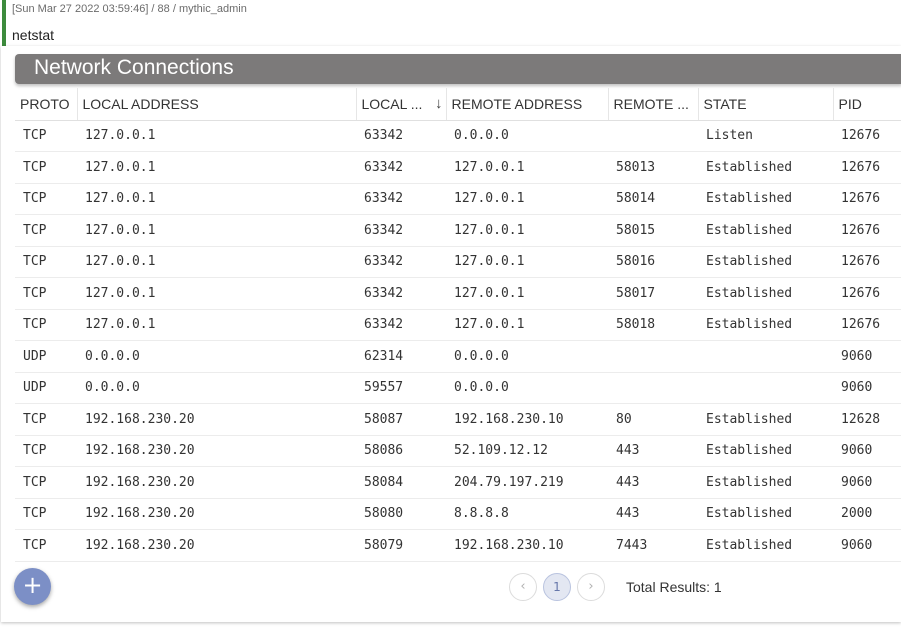  What do you see at coordinates (401, 104) in the screenshot?
I see `column-header-local-port: LOCAL ... ↓` at bounding box center [401, 104].